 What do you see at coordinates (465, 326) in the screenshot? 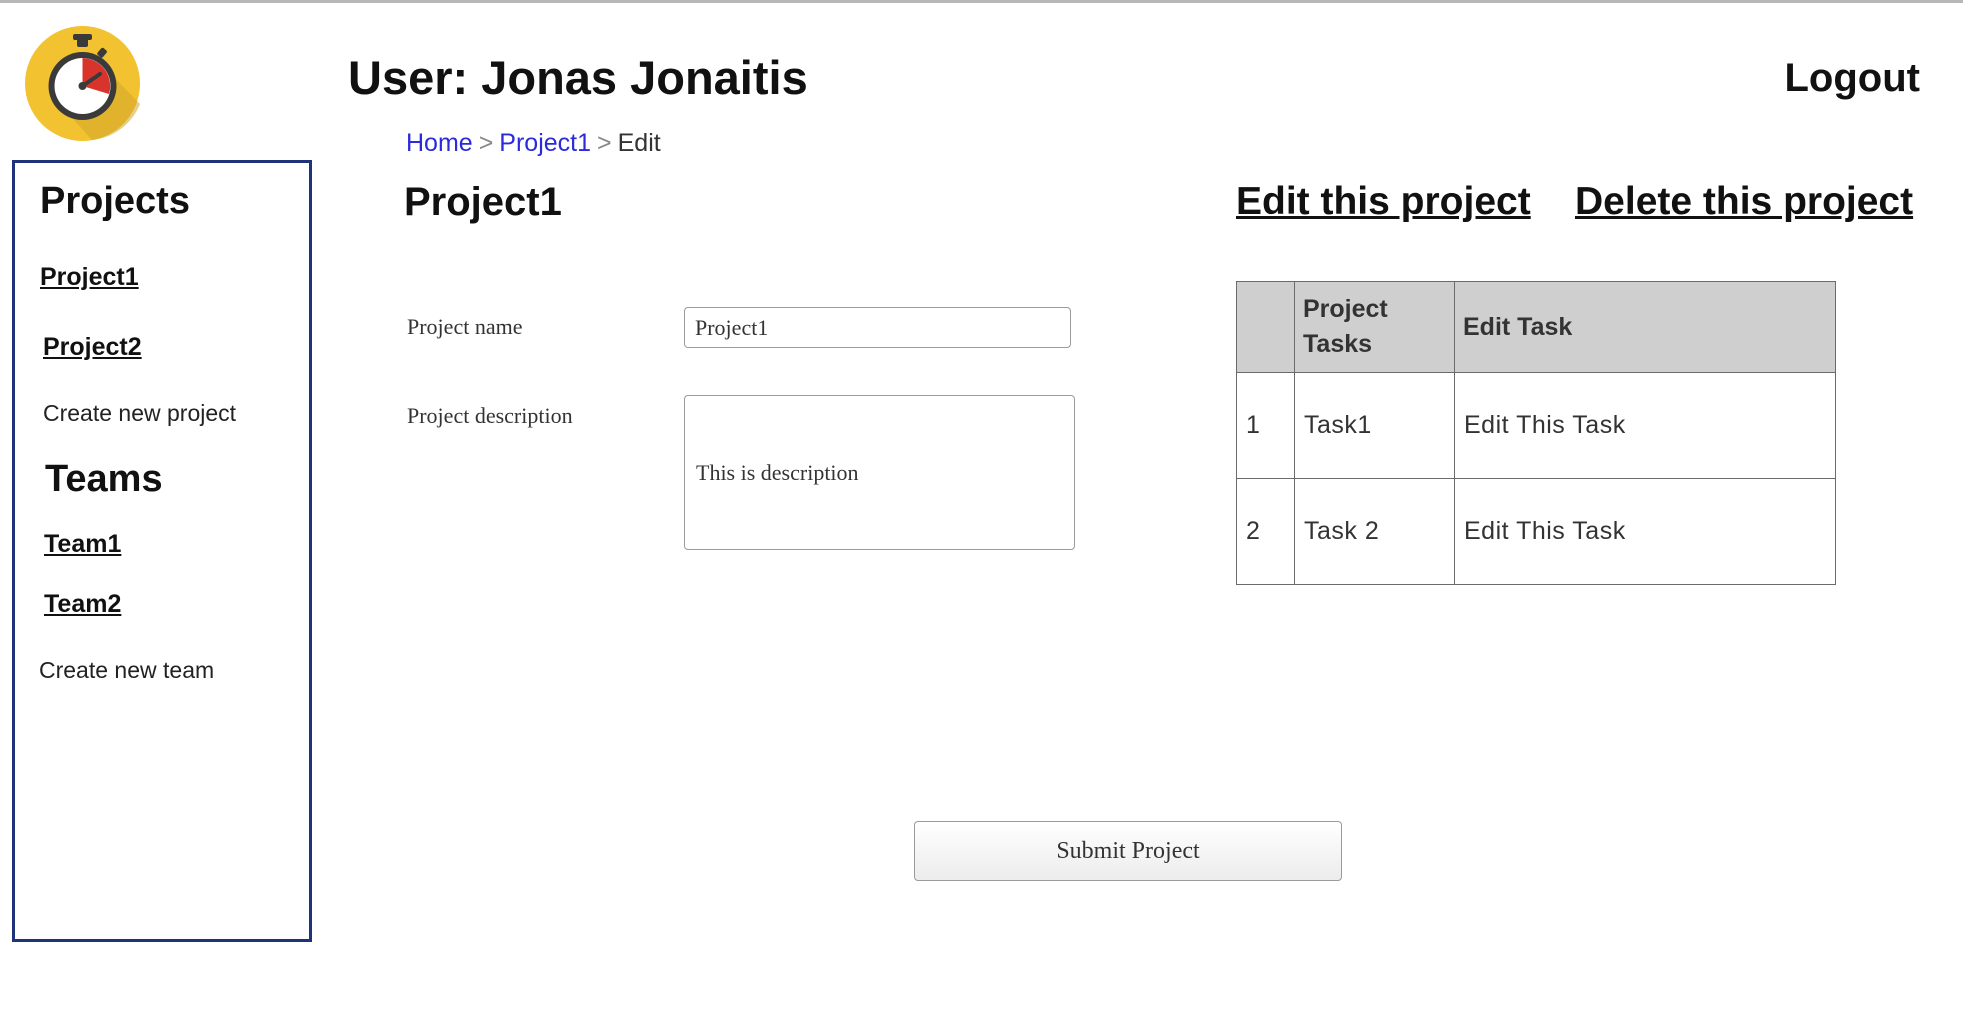
I see `project-name-label: Project name` at bounding box center [465, 326].